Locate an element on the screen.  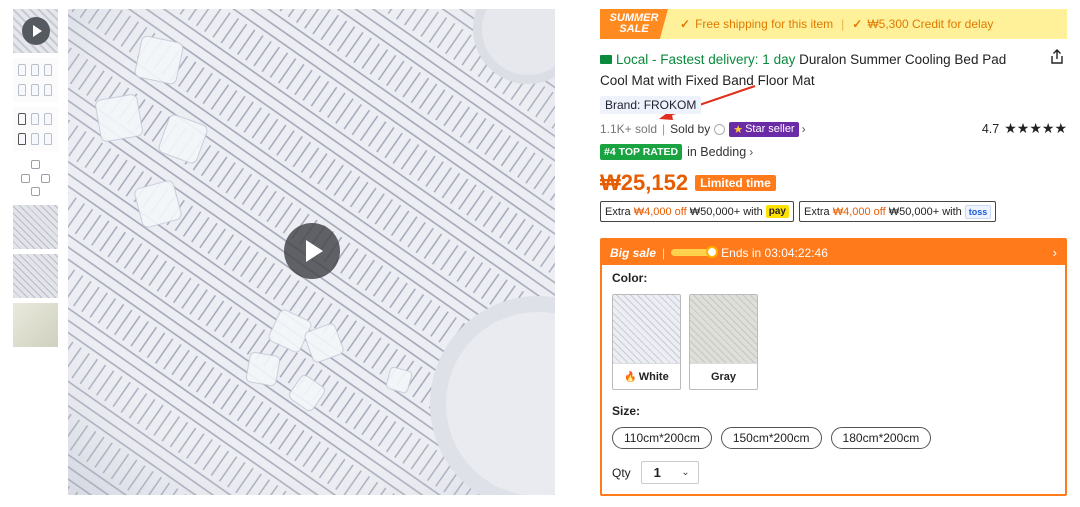
coupon-minimum: ₩50,000+ with is located at coordinates (726, 211).